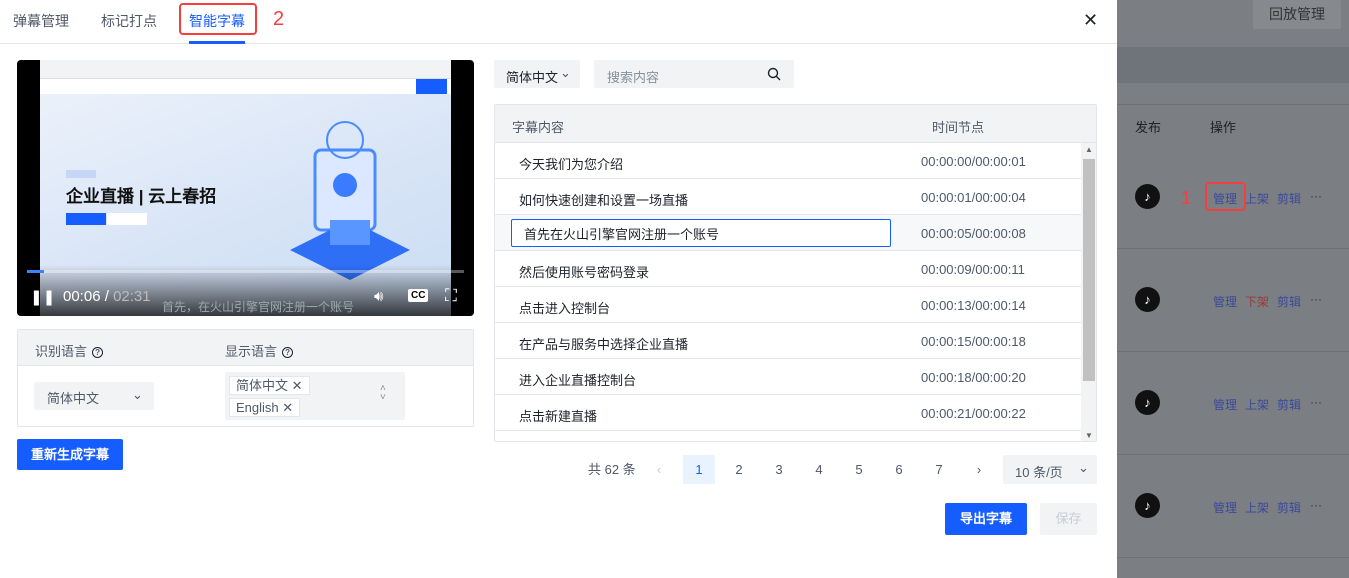  What do you see at coordinates (958, 127) in the screenshot?
I see `col-time: 时间节点` at bounding box center [958, 127].